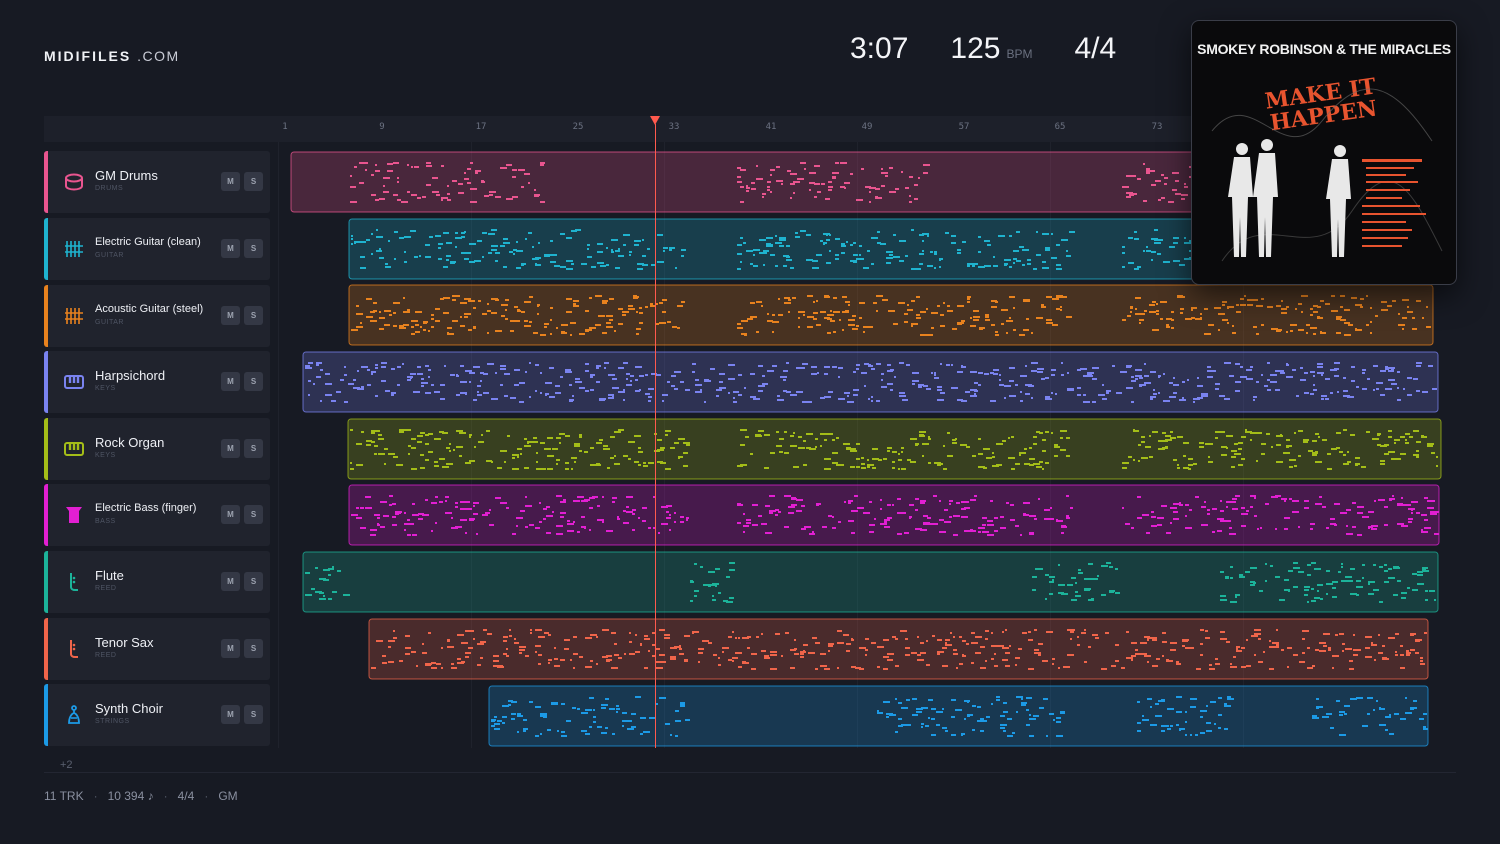  Describe the element at coordinates (157, 316) in the screenshot. I see `track-header-acoustic-guitar: Acoustic Guitar (steel) GUITAR M S` at that location.